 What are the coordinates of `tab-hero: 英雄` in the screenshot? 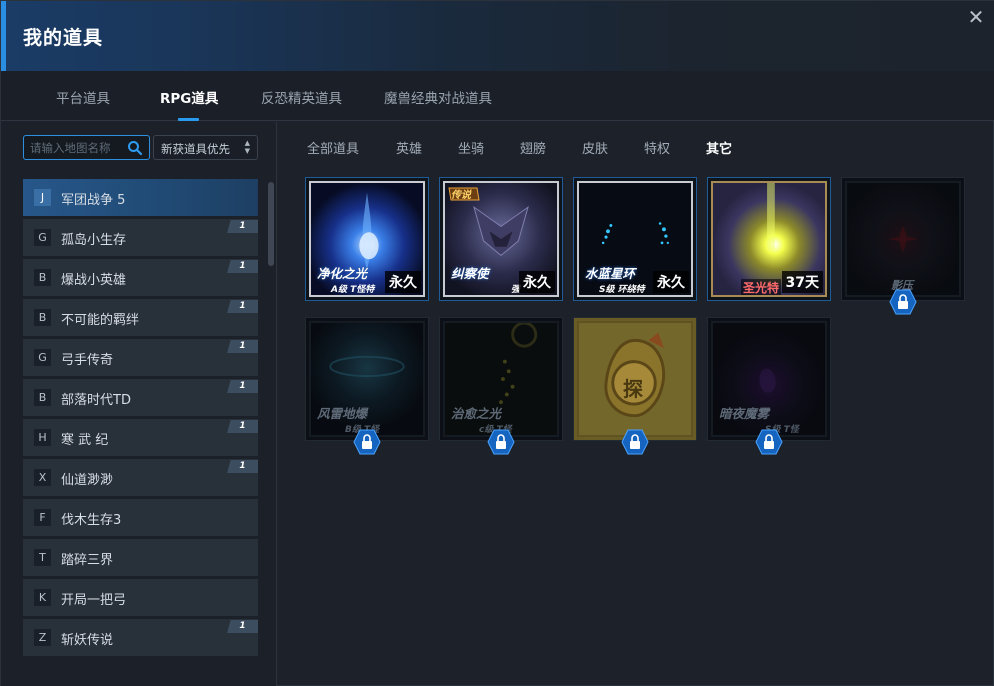 It's located at (409, 147).